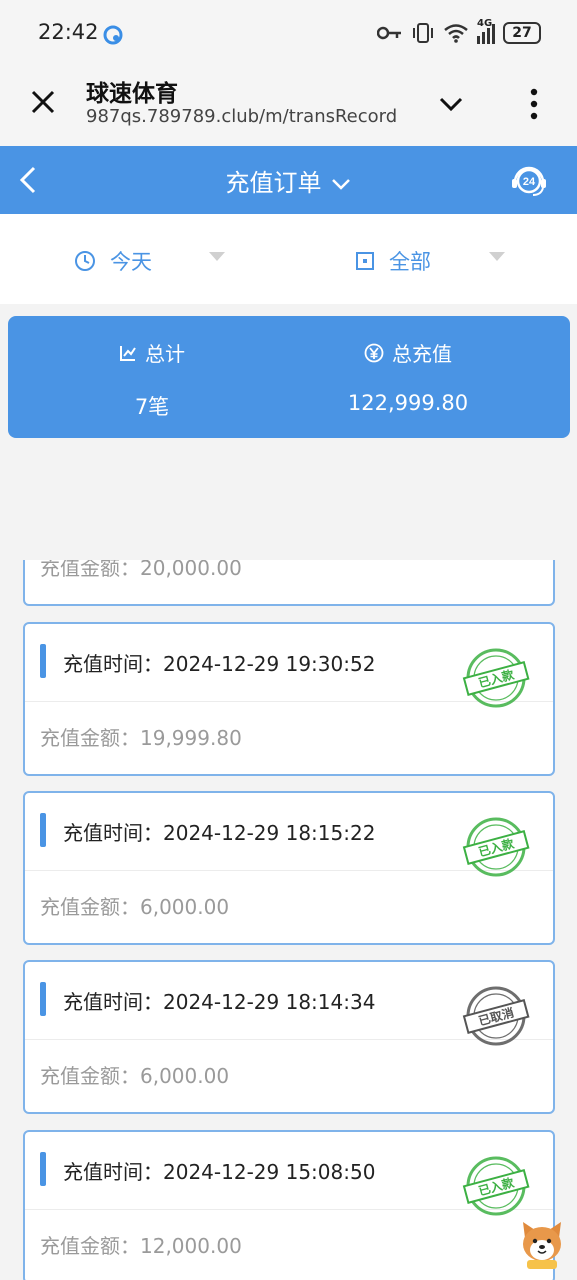 This screenshot has width=577, height=1280. Describe the element at coordinates (246, 116) in the screenshot. I see `browser-url: 987qs.789789.club/m/transRecord` at that location.